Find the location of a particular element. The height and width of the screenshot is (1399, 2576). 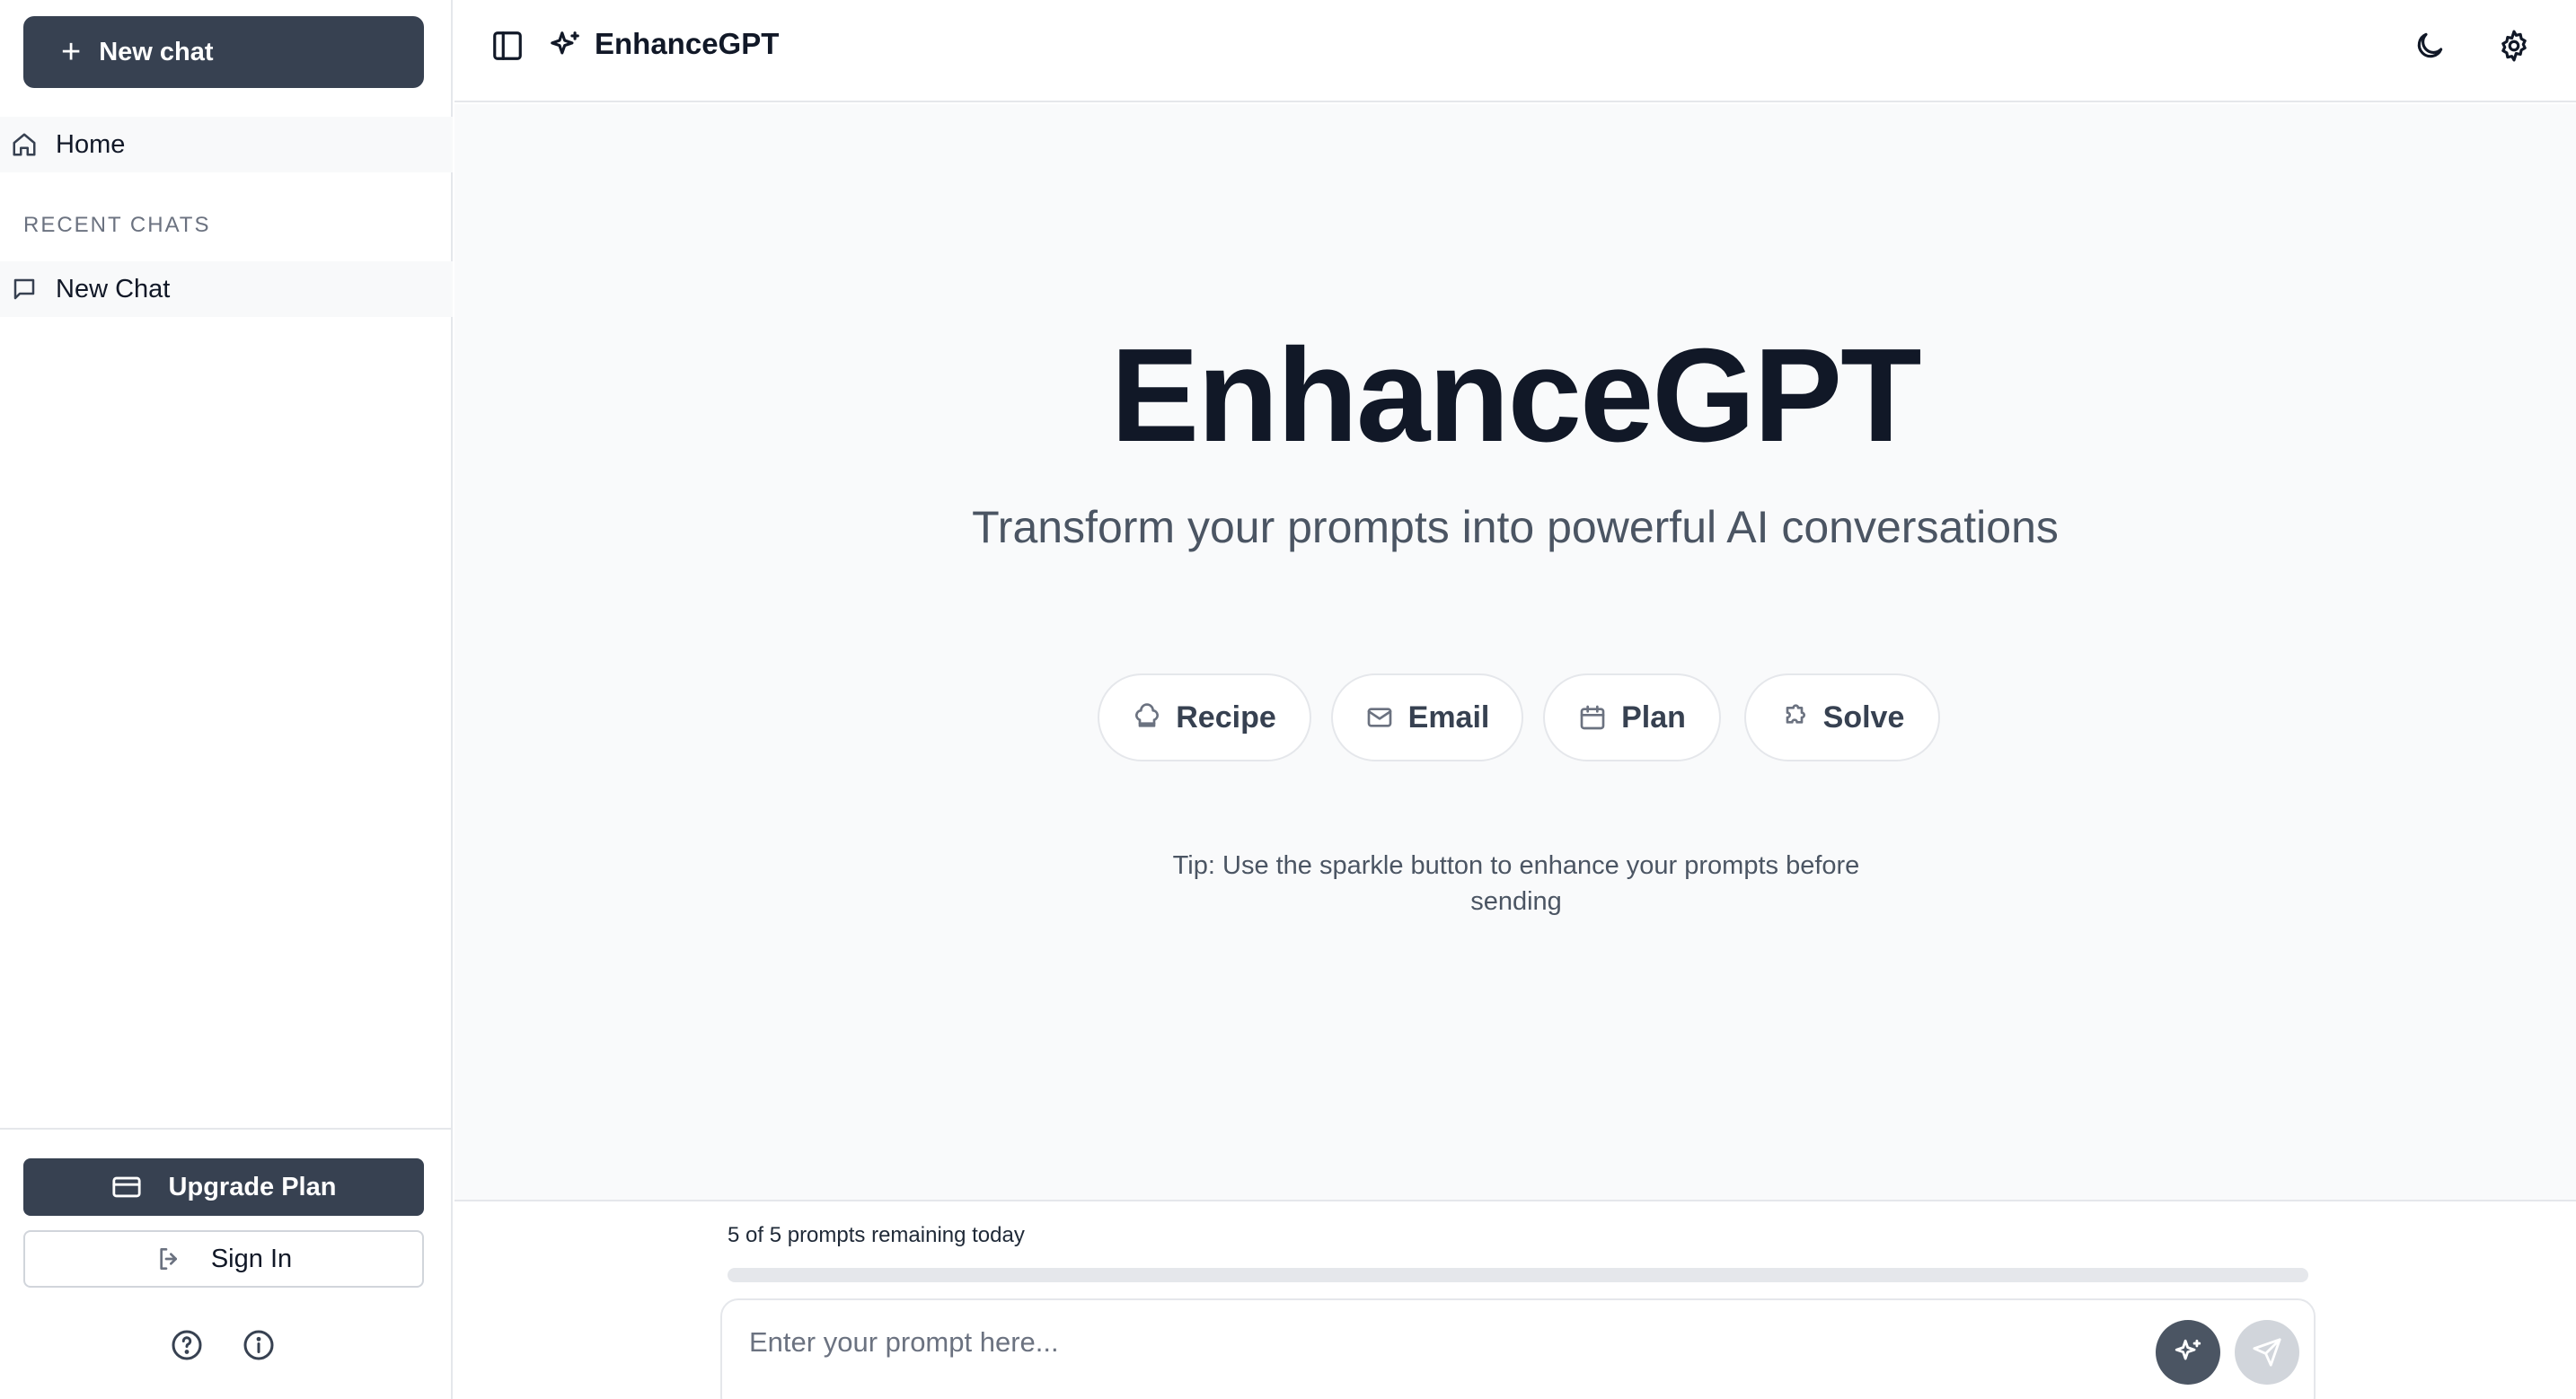

composer-area: 5 of 5 prompts remaining today is located at coordinates (1515, 1299).